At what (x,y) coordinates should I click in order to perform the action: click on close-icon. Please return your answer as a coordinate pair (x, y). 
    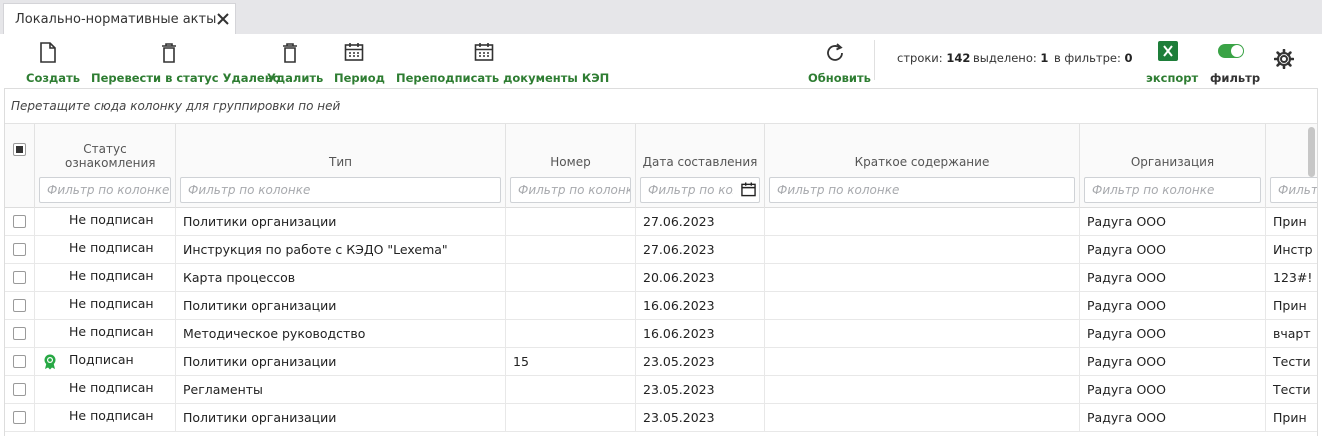
    Looking at the image, I should click on (223, 19).